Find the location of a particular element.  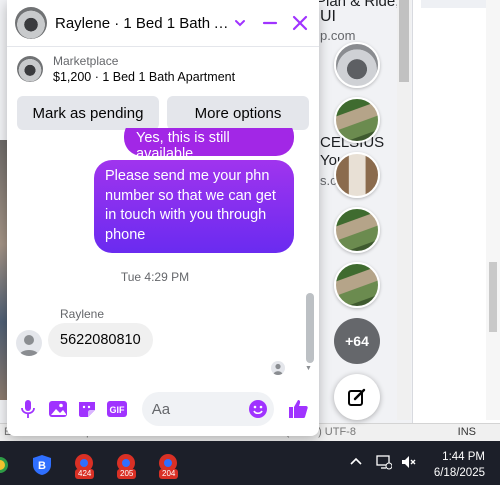

listing-title: $1,200 · 1 Bed 1 Bath Apartment is located at coordinates (144, 76).